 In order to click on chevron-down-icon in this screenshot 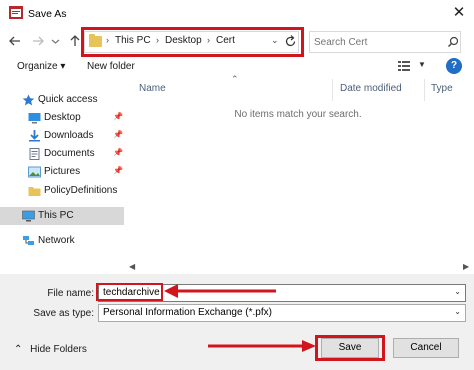, I will do `click(55, 41)`.